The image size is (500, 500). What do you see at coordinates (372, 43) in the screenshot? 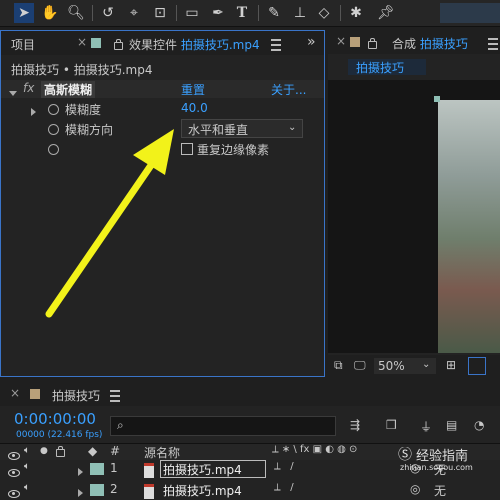
I see `lock-icon` at bounding box center [372, 43].